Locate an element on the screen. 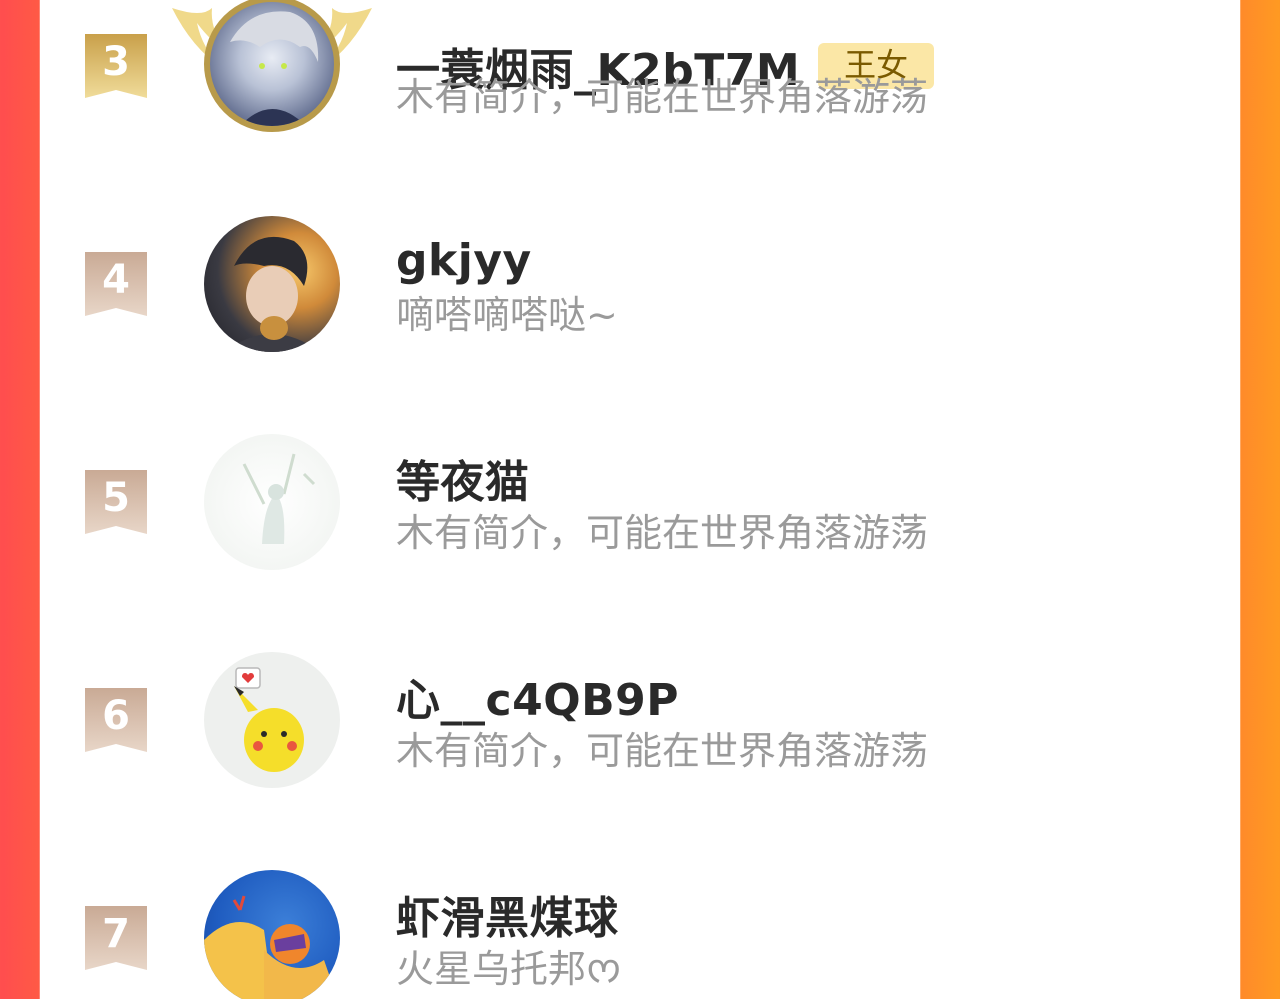 The height and width of the screenshot is (999, 1280). rank-ribbon: 3 is located at coordinates (116, 66).